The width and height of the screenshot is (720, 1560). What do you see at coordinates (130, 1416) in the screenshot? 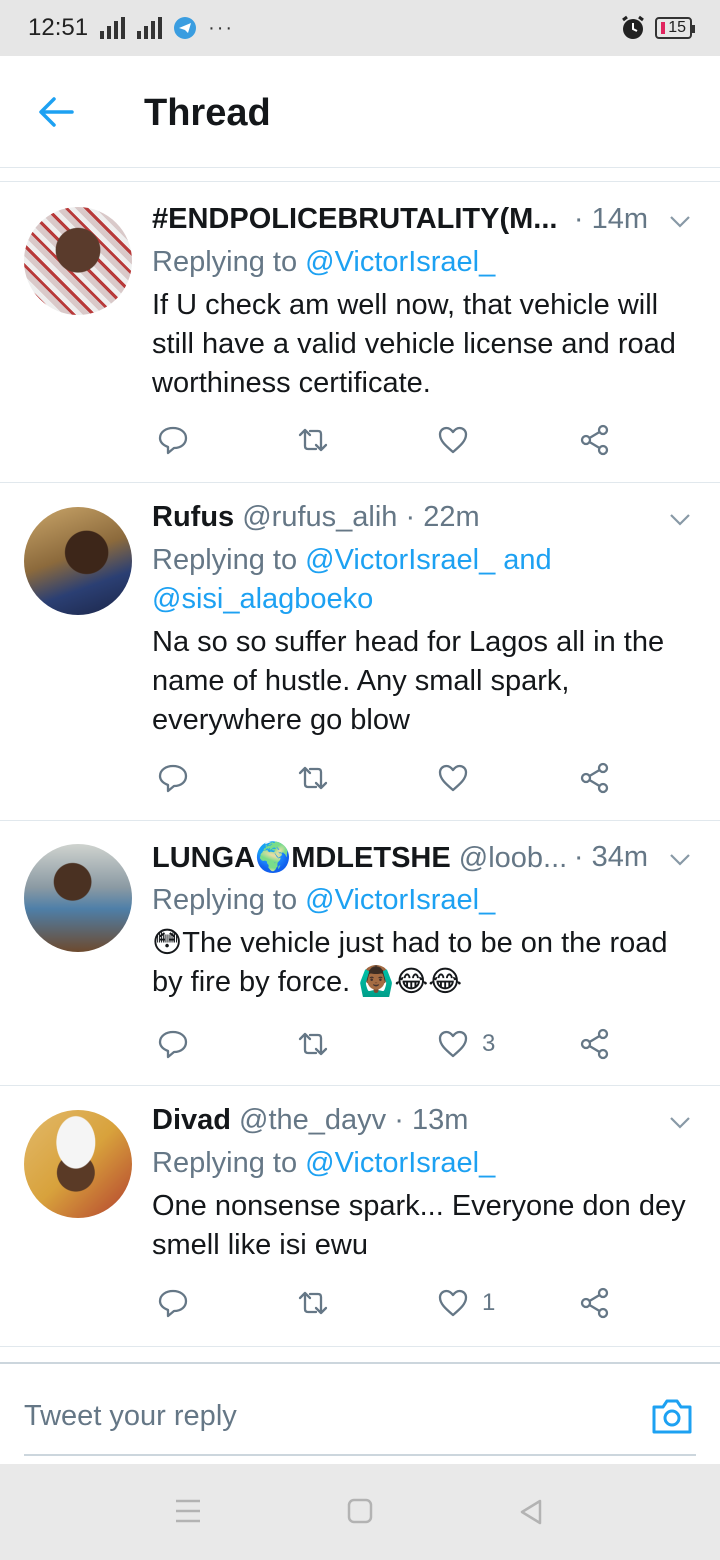
I see `reply-input: Tweet your reply` at bounding box center [130, 1416].